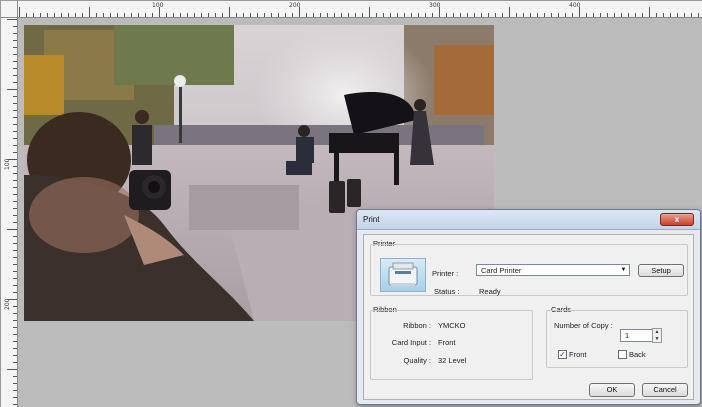 The image size is (702, 407). Describe the element at coordinates (583, 325) in the screenshot. I see `copies-label: Number of Copy :` at that location.